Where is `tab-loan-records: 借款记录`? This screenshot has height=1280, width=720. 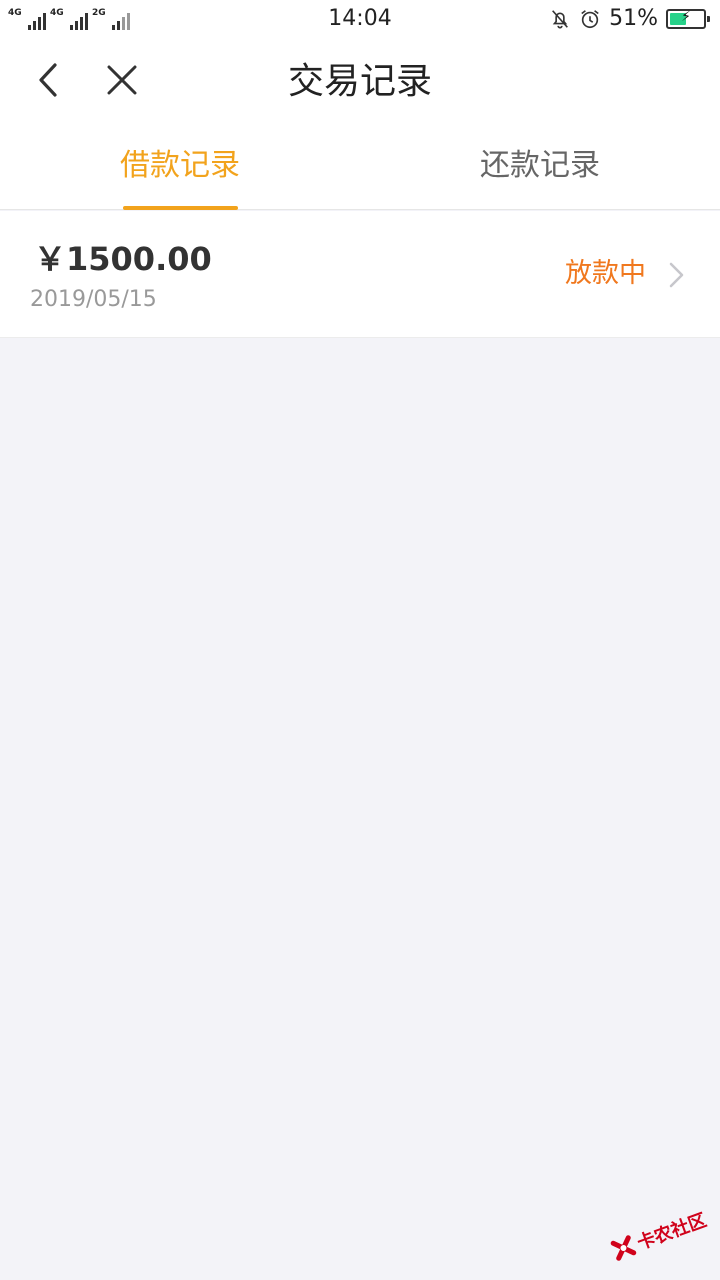
tab-loan-records: 借款记录 is located at coordinates (180, 169).